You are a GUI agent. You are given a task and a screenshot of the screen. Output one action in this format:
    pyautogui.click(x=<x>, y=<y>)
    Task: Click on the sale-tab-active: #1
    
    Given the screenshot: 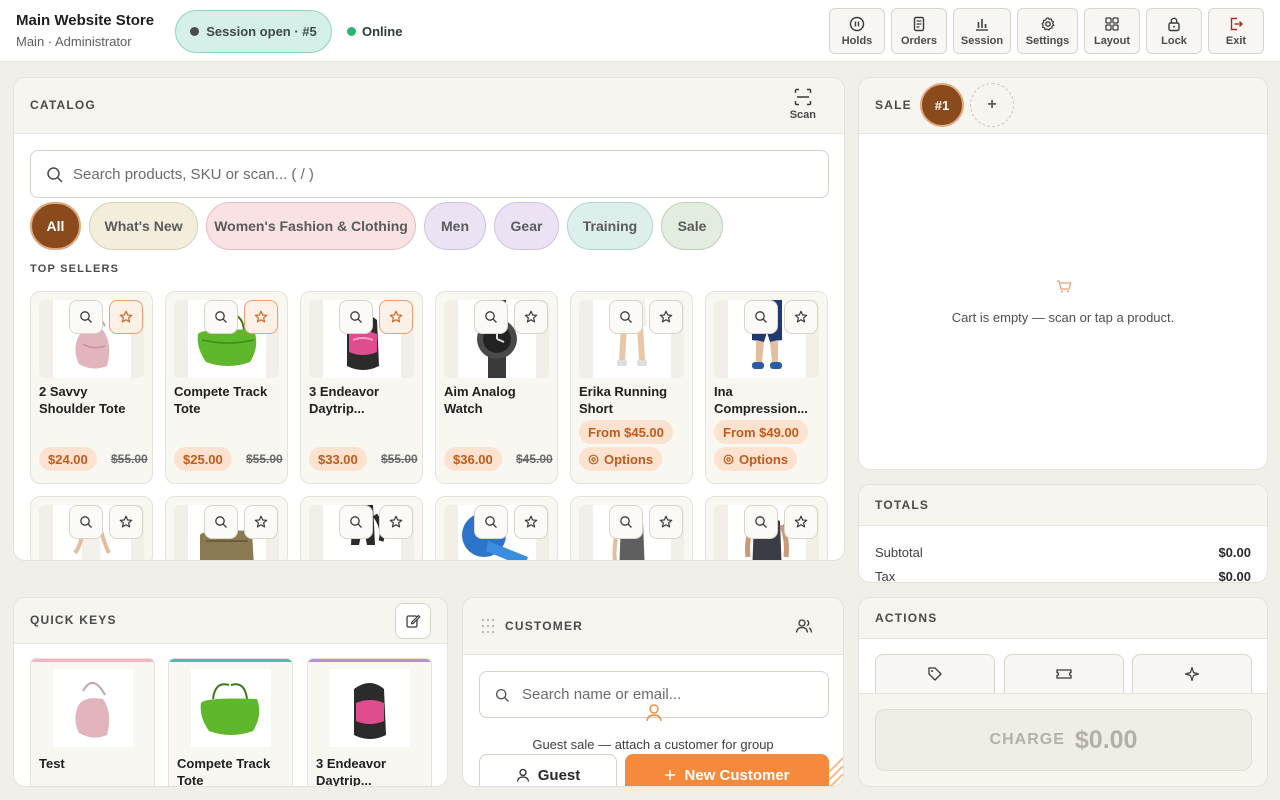 What is the action you would take?
    pyautogui.click(x=942, y=105)
    